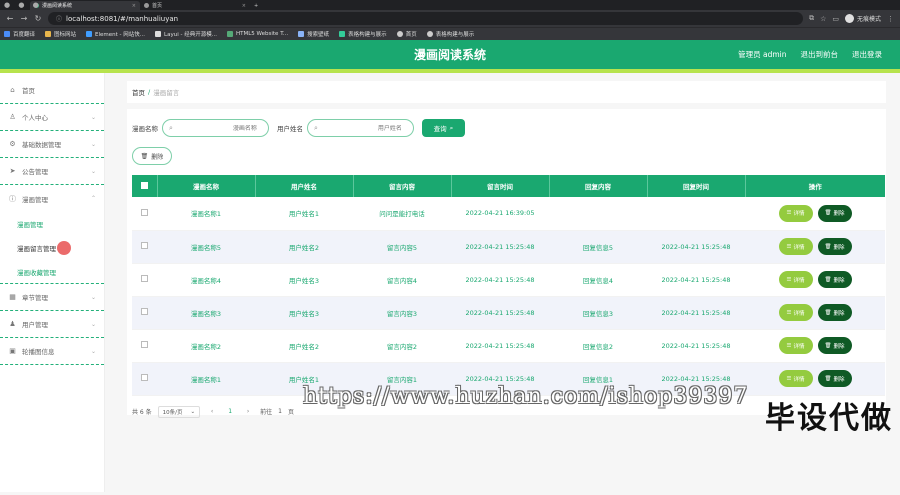 The image size is (900, 495). Describe the element at coordinates (157, 157) in the screenshot. I see `batch-delete-label: 删除` at that location.